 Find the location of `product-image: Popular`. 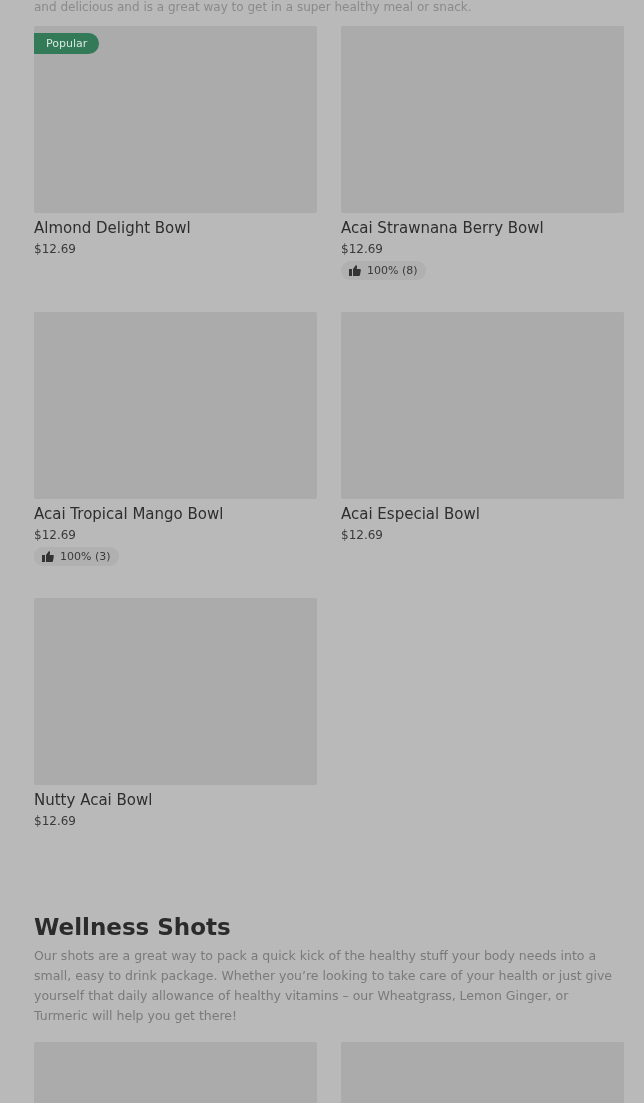

product-image: Popular is located at coordinates (175, 119).